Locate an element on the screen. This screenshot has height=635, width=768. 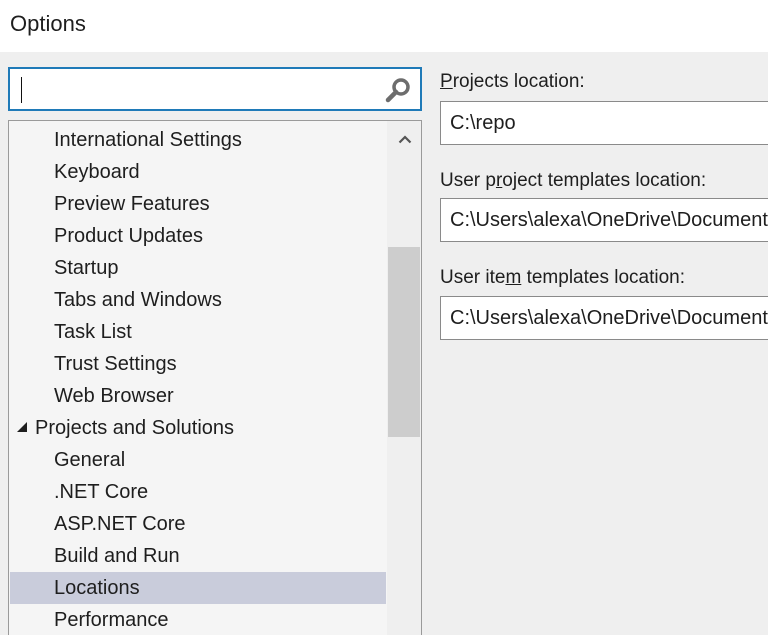
label-text: User ite is located at coordinates (473, 277).